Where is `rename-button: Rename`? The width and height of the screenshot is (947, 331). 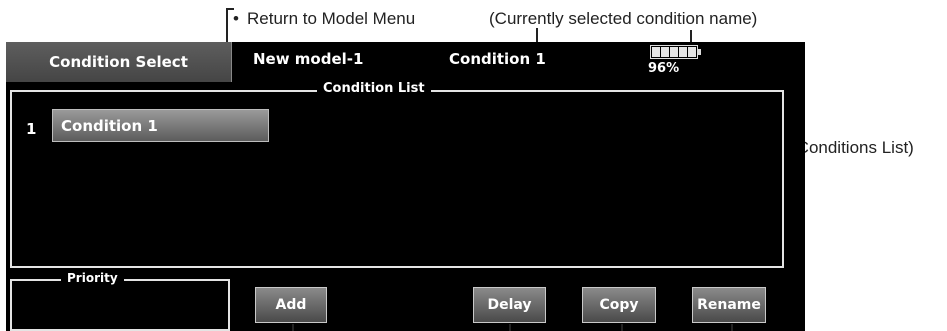 rename-button: Rename is located at coordinates (729, 305).